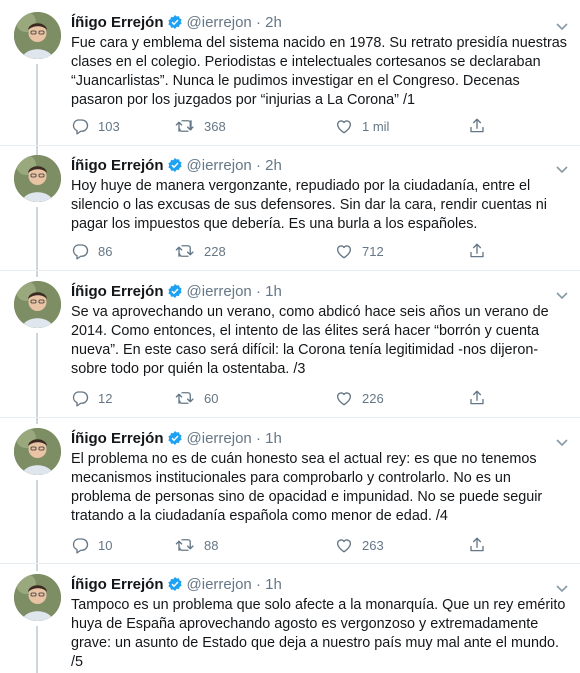 Image resolution: width=580 pixels, height=673 pixels. What do you see at coordinates (376, 126) in the screenshot?
I see `like-count: 1 mil` at bounding box center [376, 126].